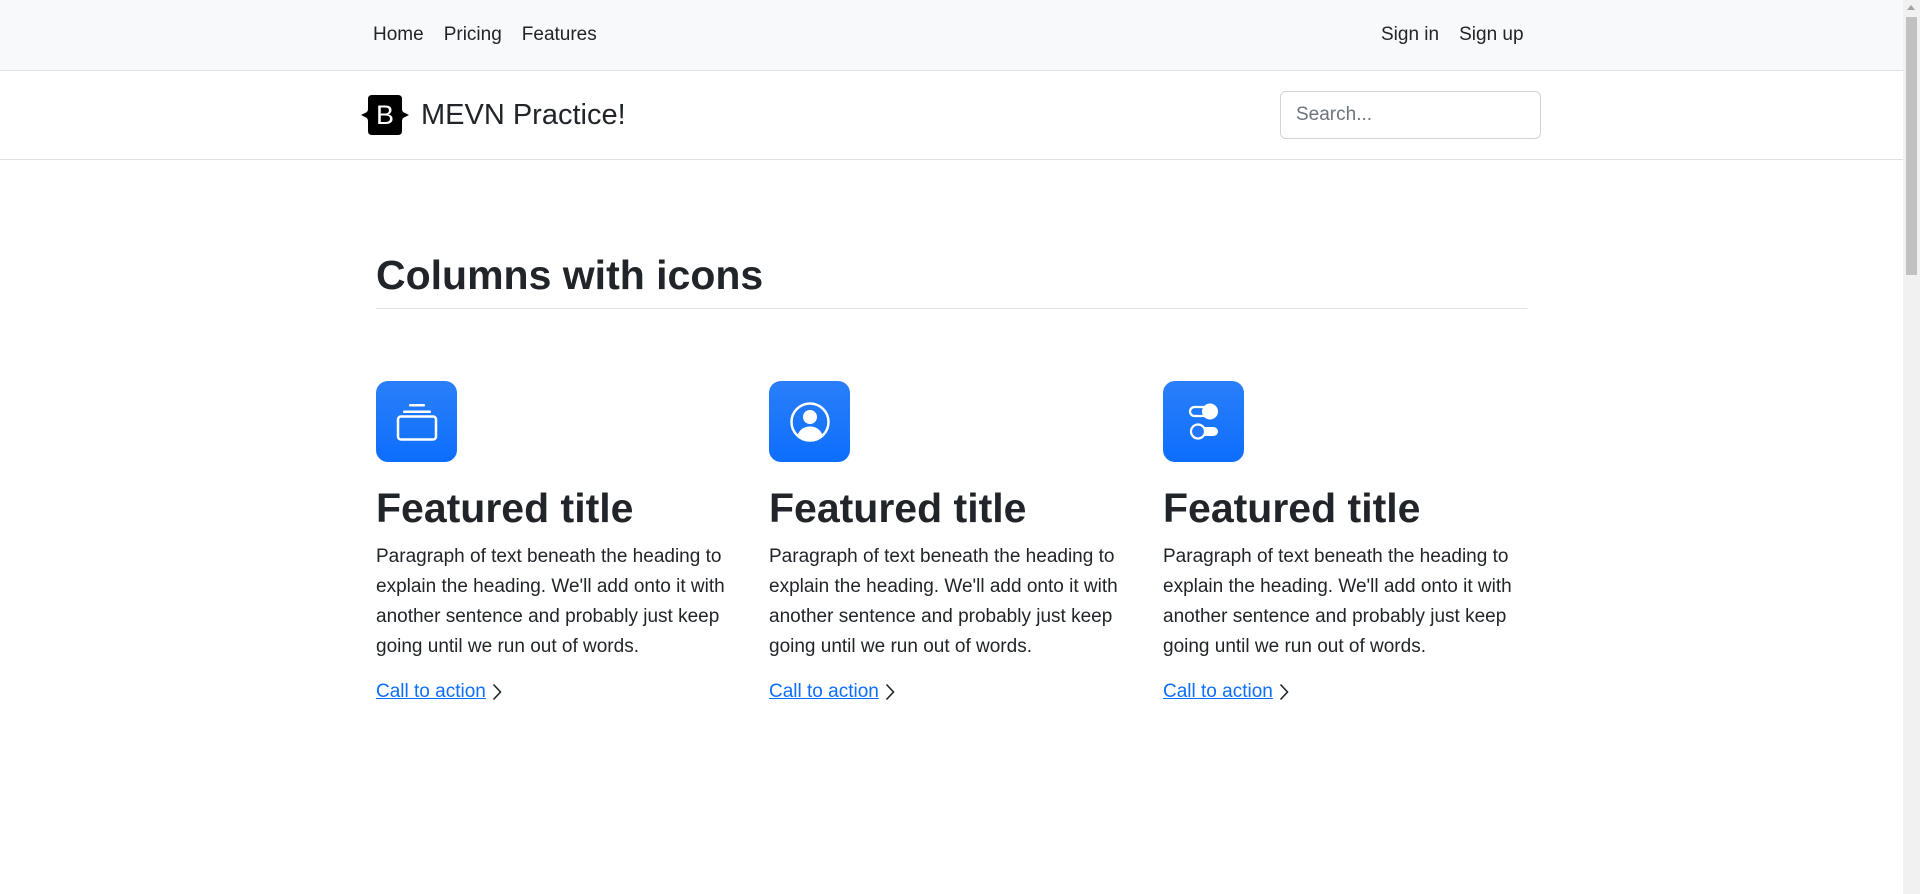 This screenshot has width=1920, height=894. I want to click on svg-text: B, so click(385, 115).